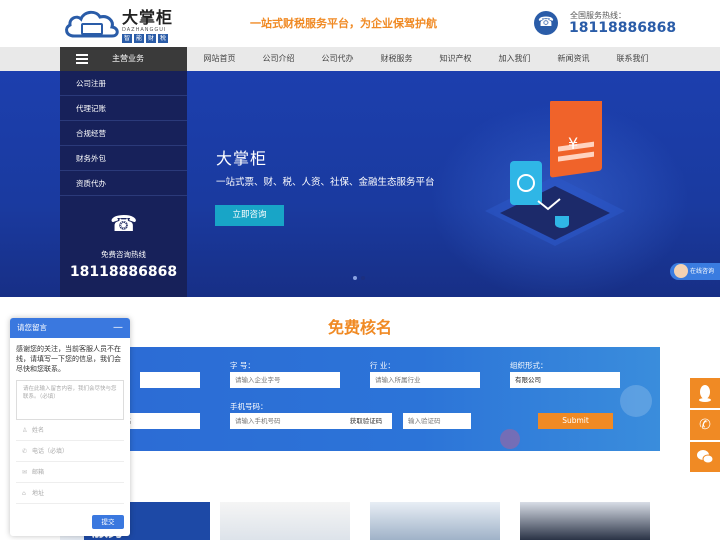 This screenshot has width=720, height=540. I want to click on message-address-field: ⌂ 地址, so click(70, 493).